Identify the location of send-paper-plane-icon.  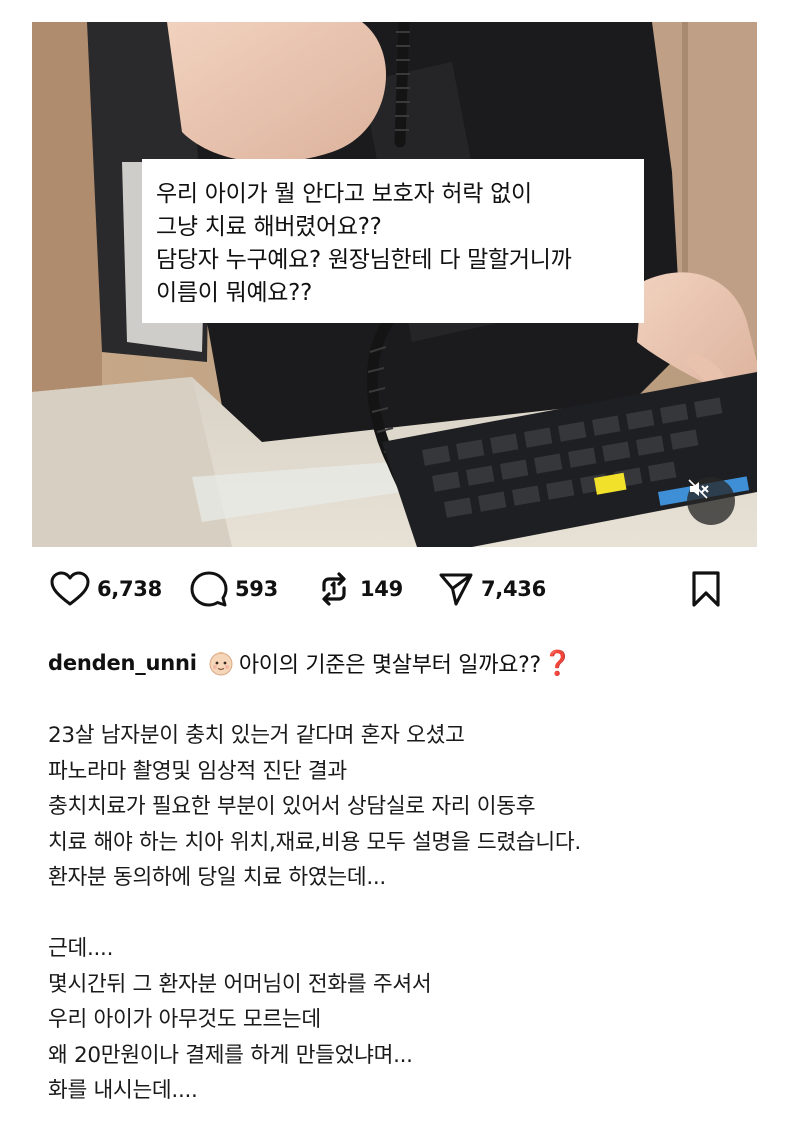
(456, 589).